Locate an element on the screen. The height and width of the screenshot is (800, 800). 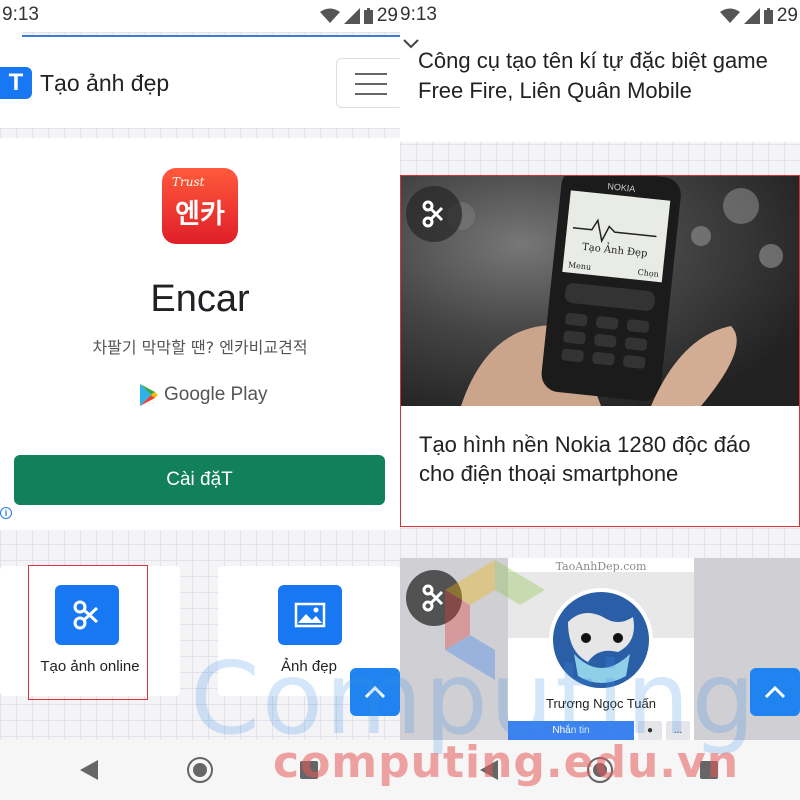
scroll-to-top-button is located at coordinates (775, 692).